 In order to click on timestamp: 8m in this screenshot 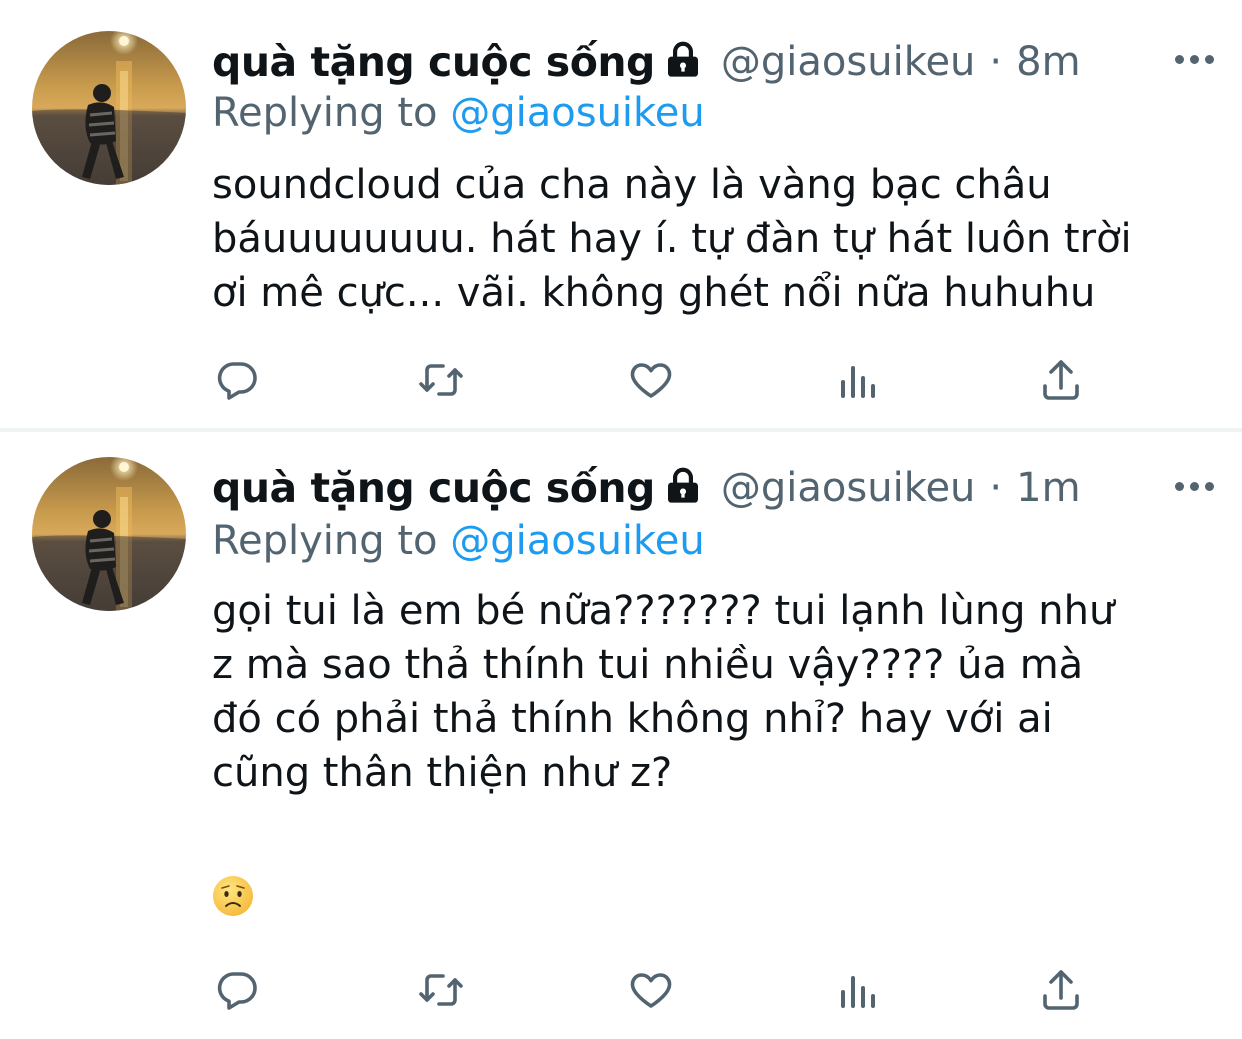, I will do `click(1048, 62)`.